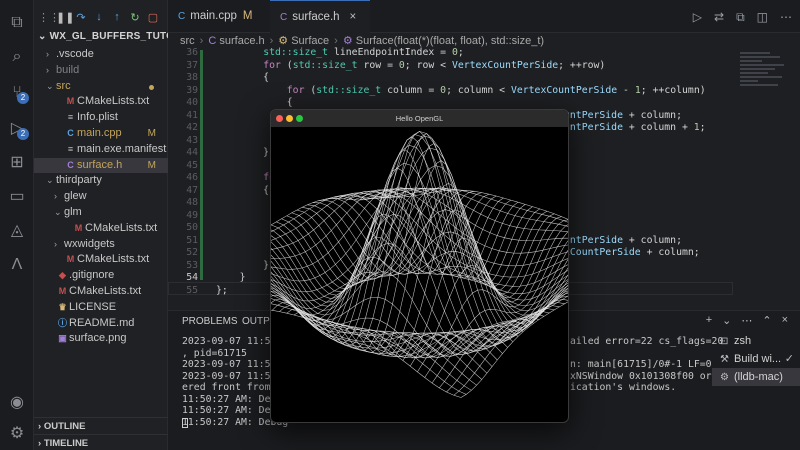 This screenshot has height=450, width=800. Describe the element at coordinates (440, 259) in the screenshot. I see `wireframe-line-col` at that location.